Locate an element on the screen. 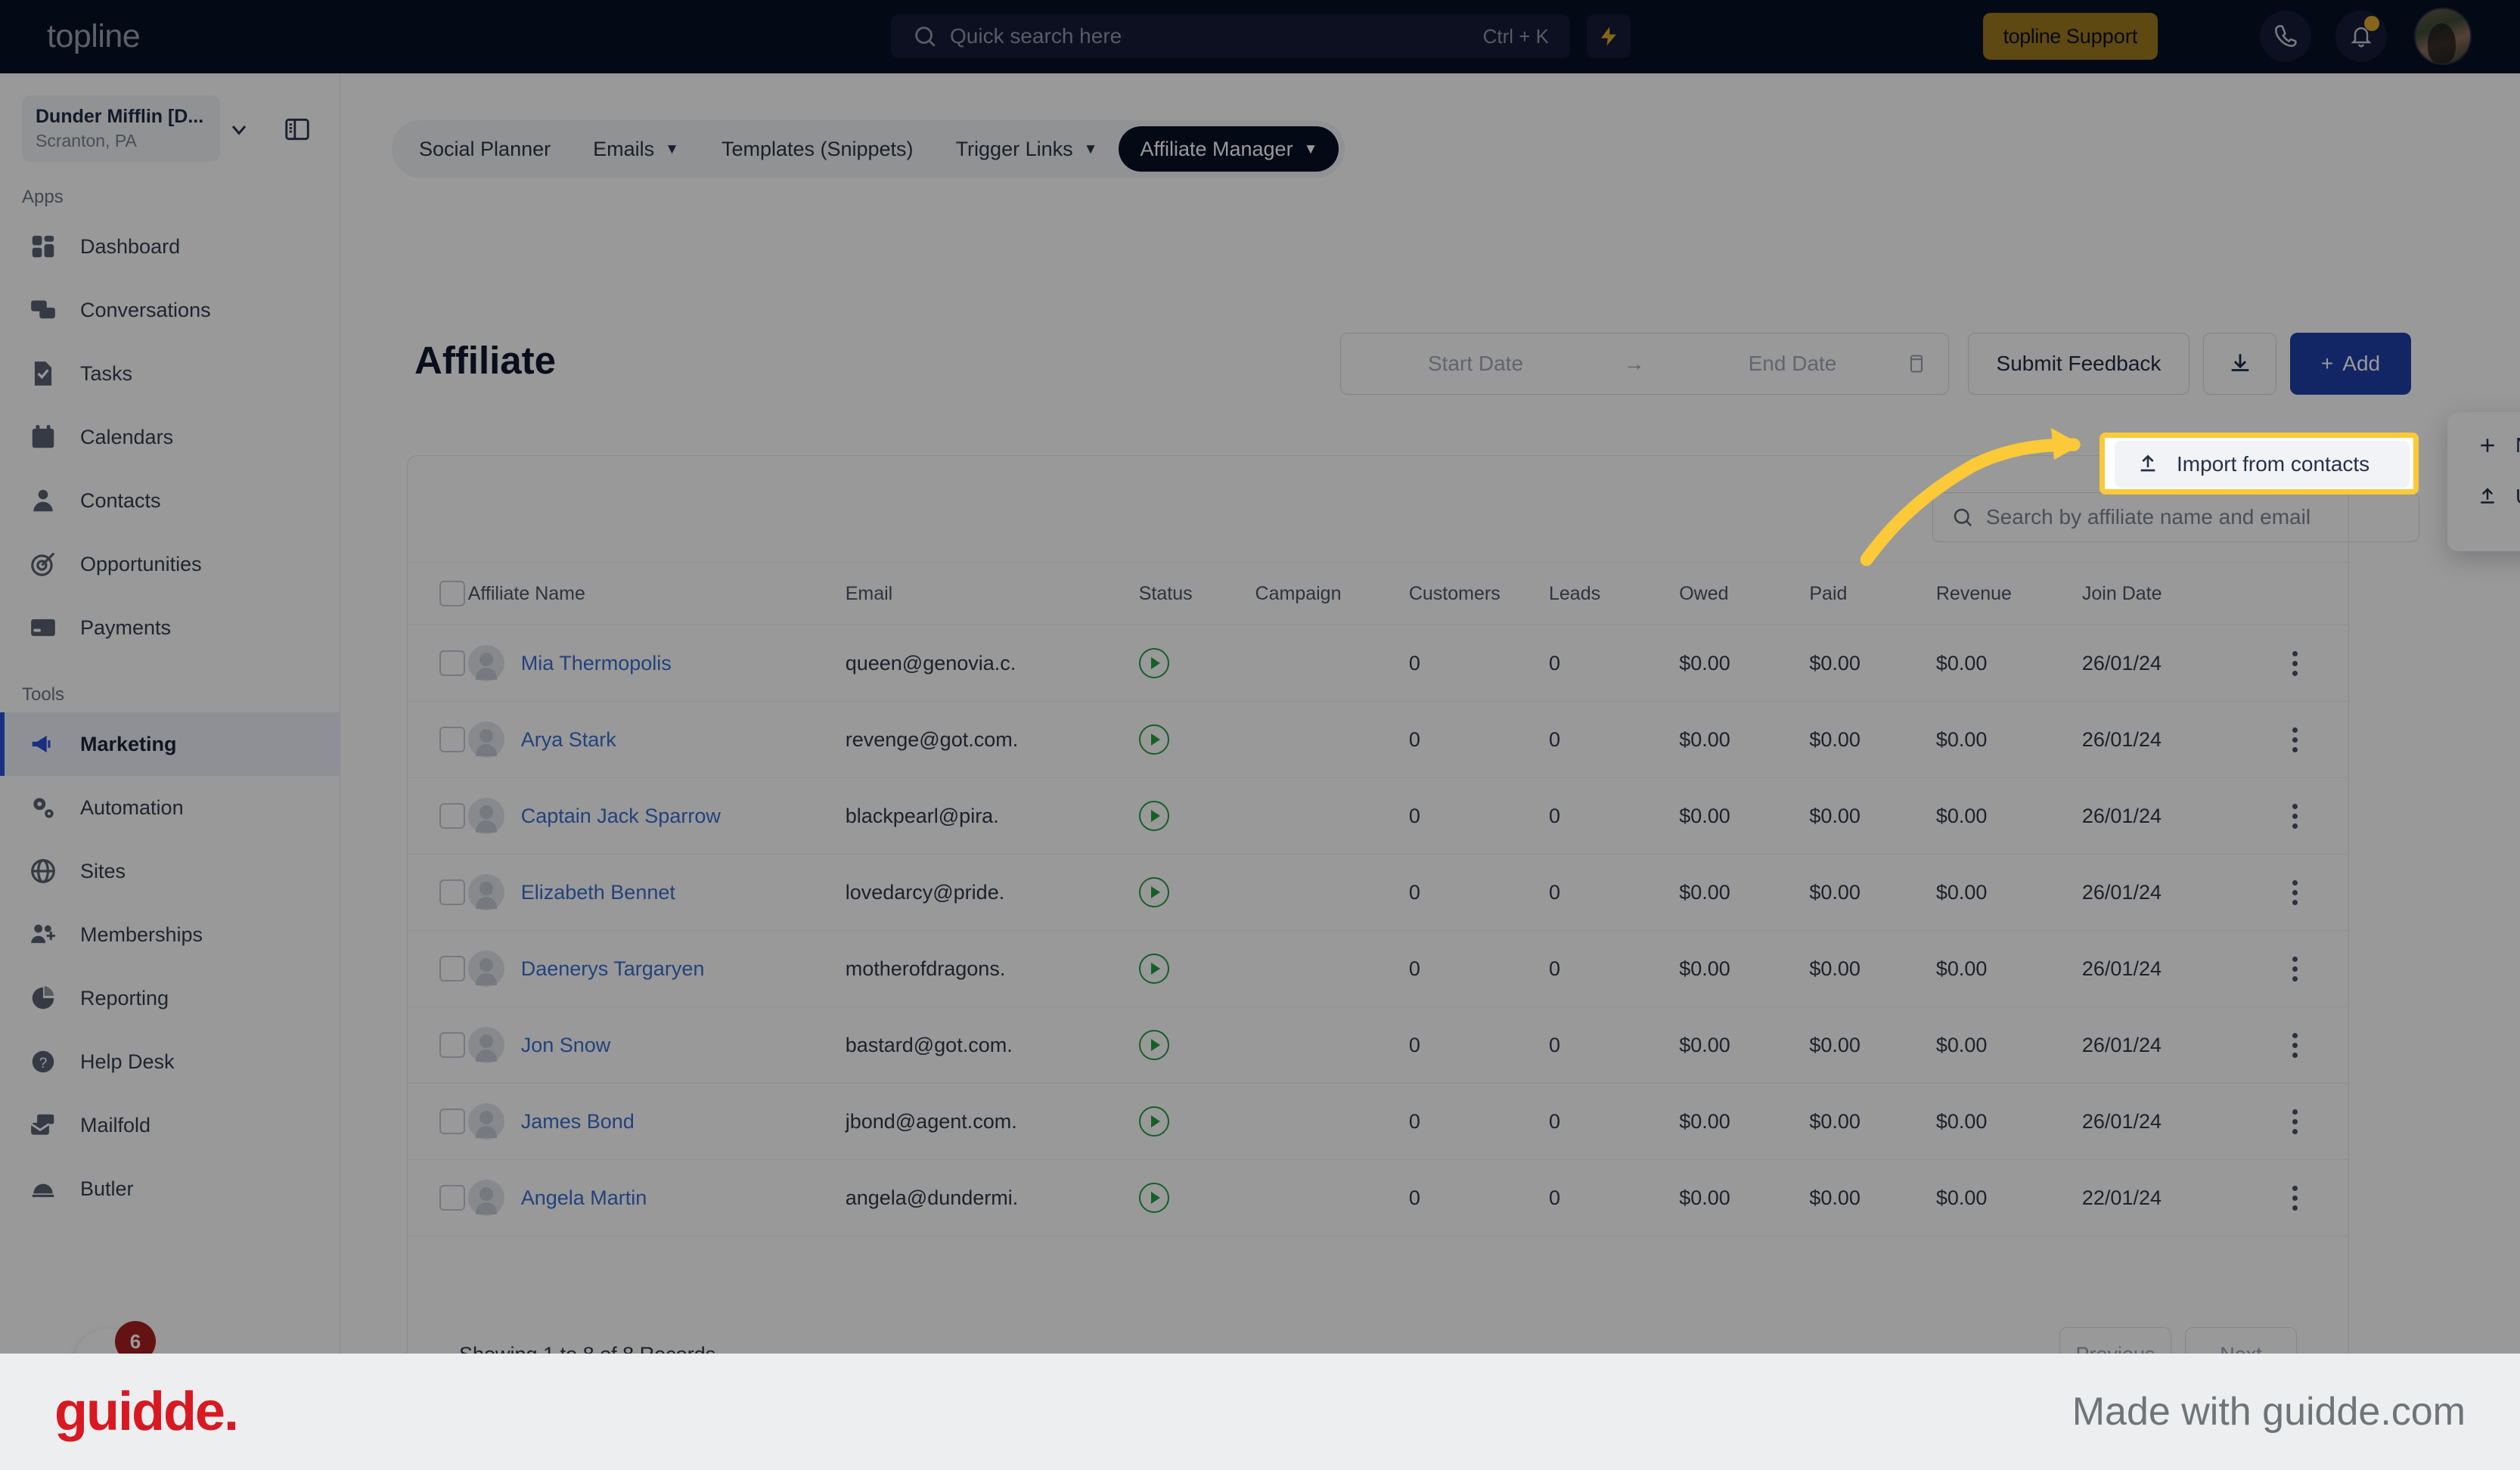 The image size is (2520, 1470). column-email: Email is located at coordinates (992, 593).